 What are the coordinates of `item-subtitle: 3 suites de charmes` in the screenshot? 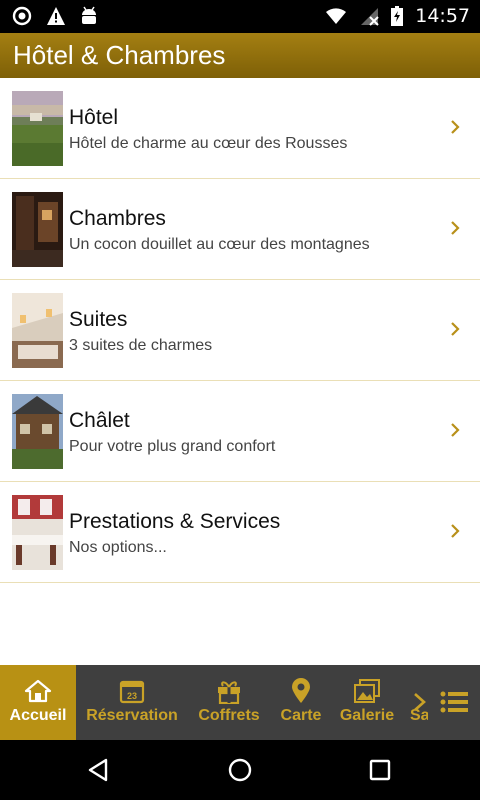 It's located at (141, 345).